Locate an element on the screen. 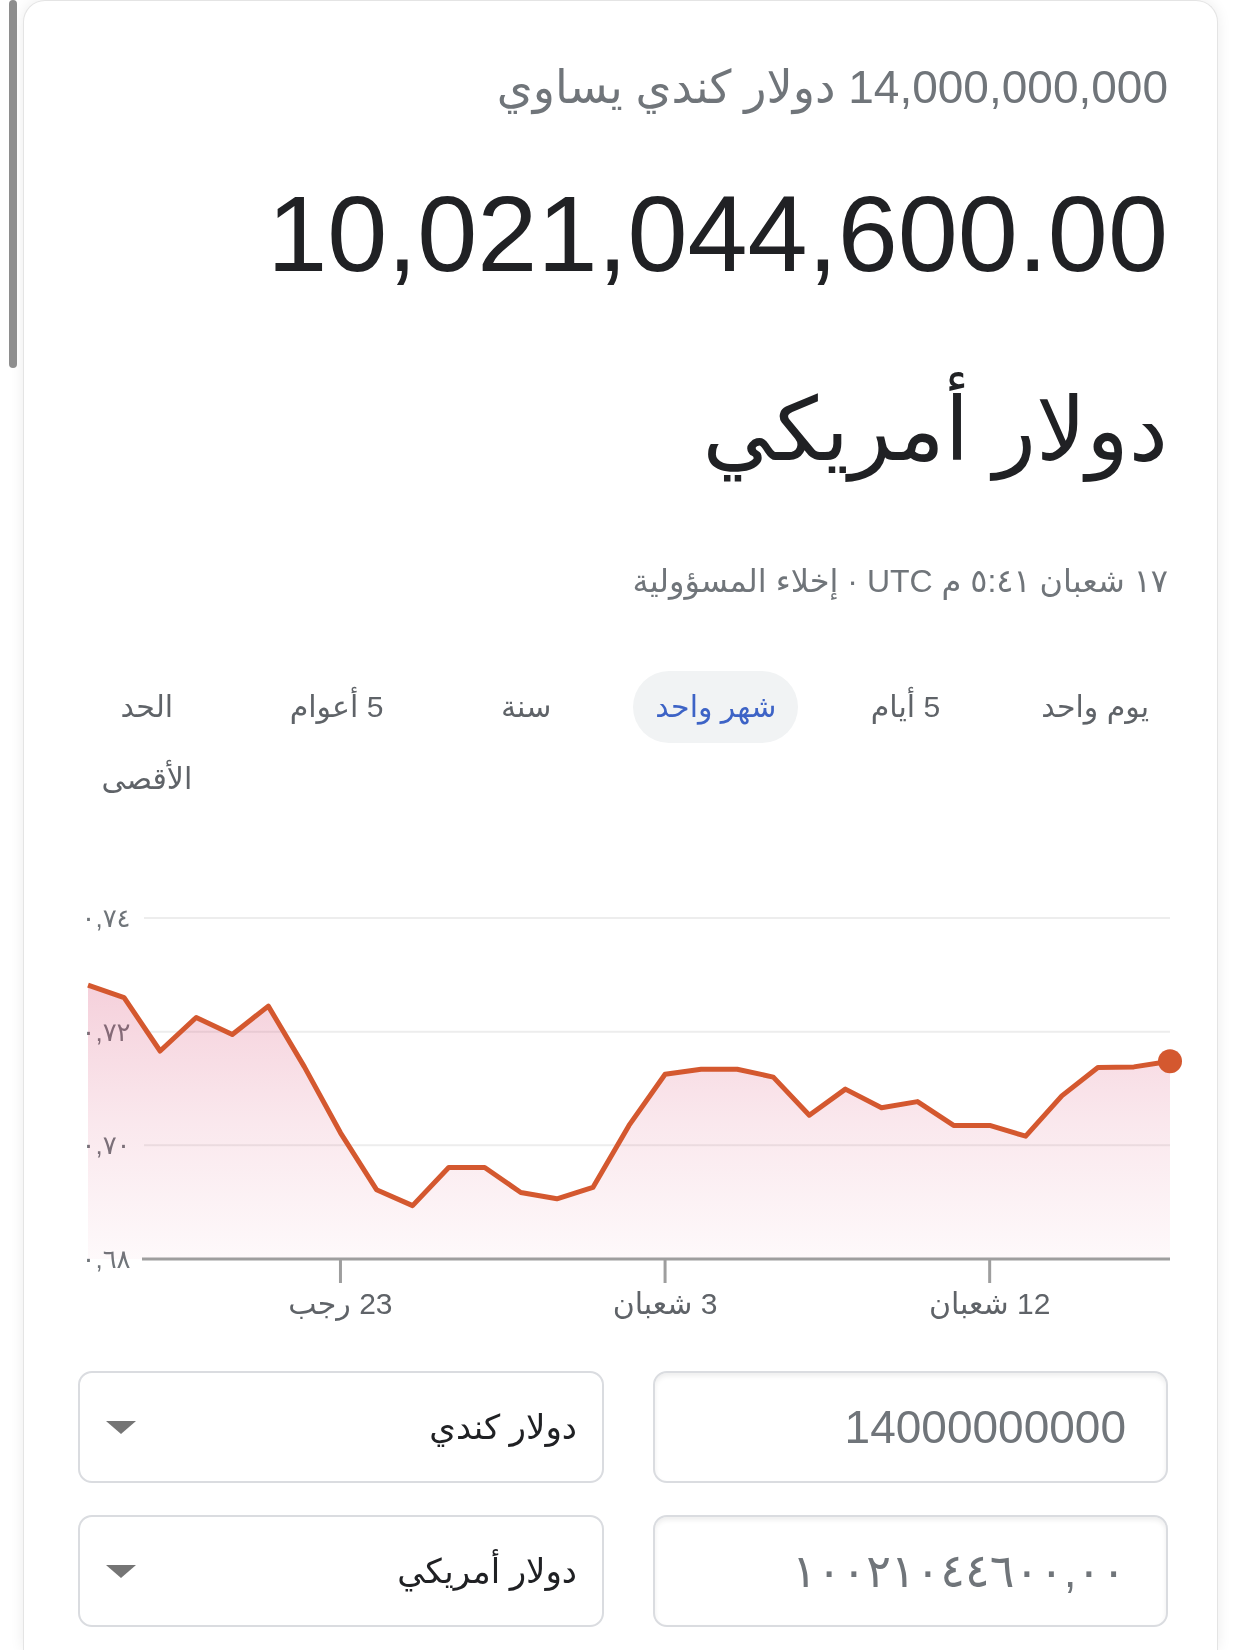 This screenshot has width=1242, height=1650. x-axis-label: 3 شعبان is located at coordinates (665, 1303).